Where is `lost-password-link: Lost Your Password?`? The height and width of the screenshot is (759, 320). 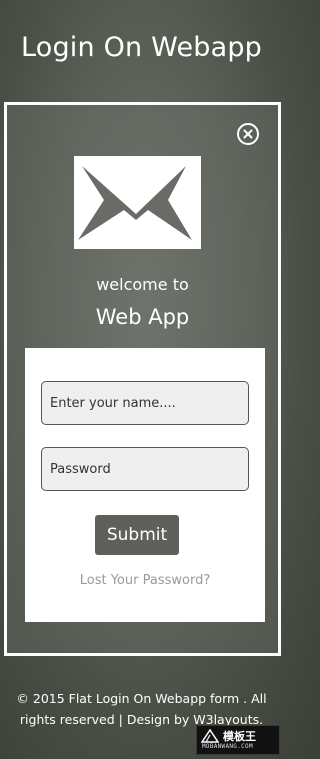 lost-password-link: Lost Your Password? is located at coordinates (145, 580).